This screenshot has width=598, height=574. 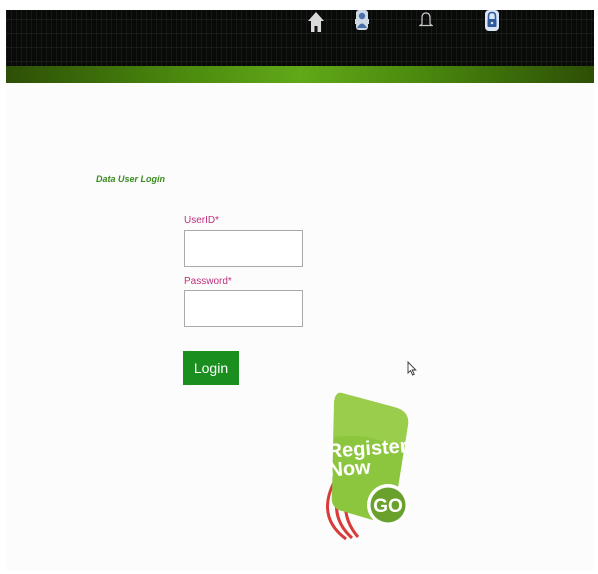 I want to click on lock-icon, so click(x=492, y=20).